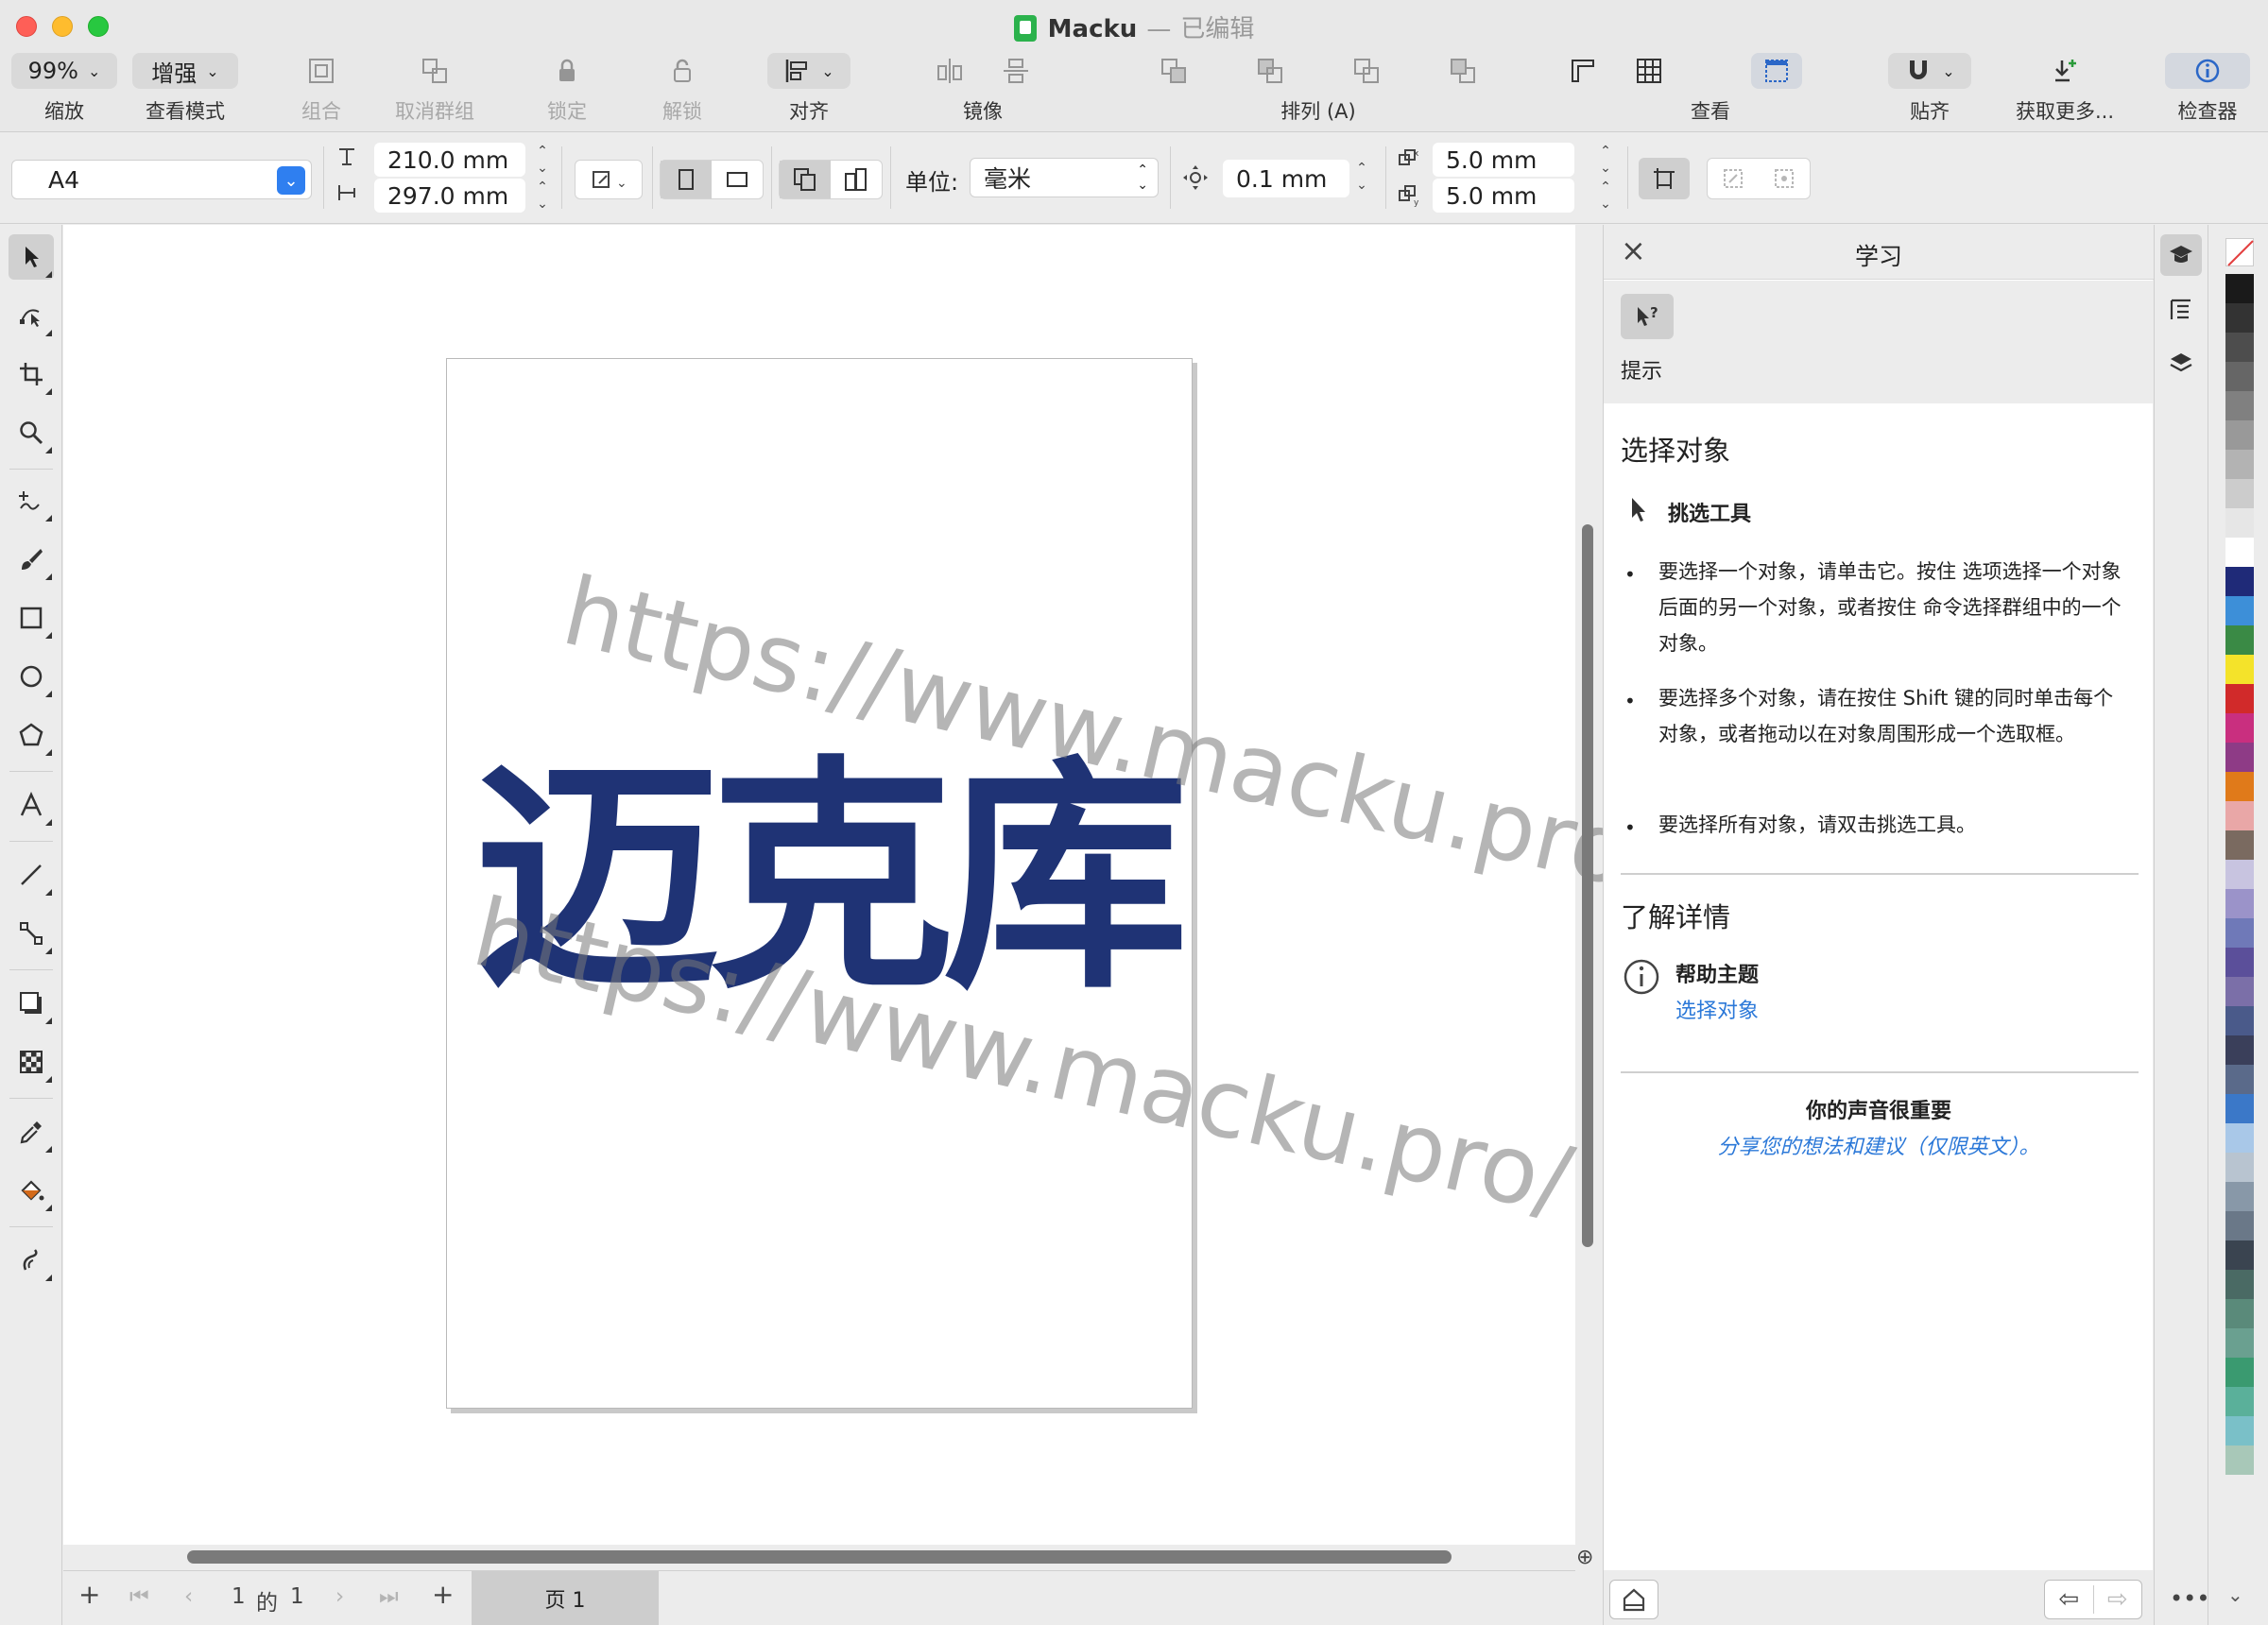  Describe the element at coordinates (686, 179) in the screenshot. I see `portrait-button` at that location.